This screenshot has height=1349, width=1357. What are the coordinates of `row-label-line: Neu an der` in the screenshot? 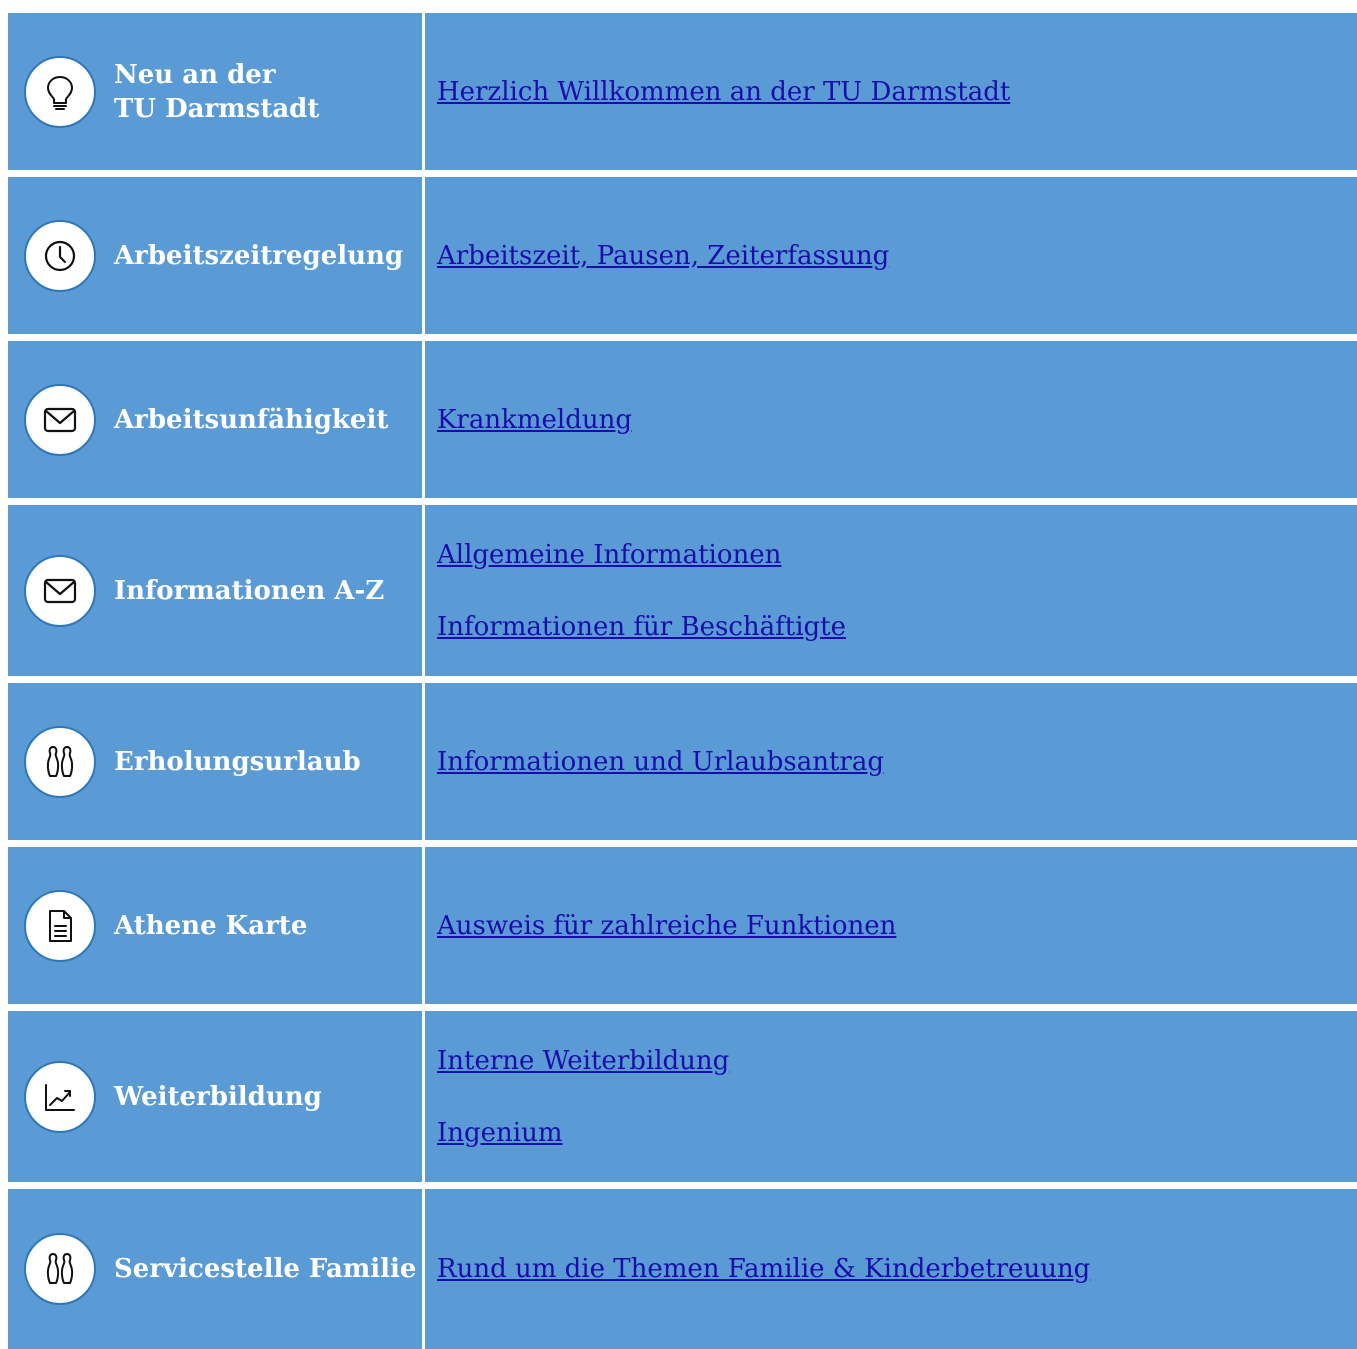 It's located at (195, 74).